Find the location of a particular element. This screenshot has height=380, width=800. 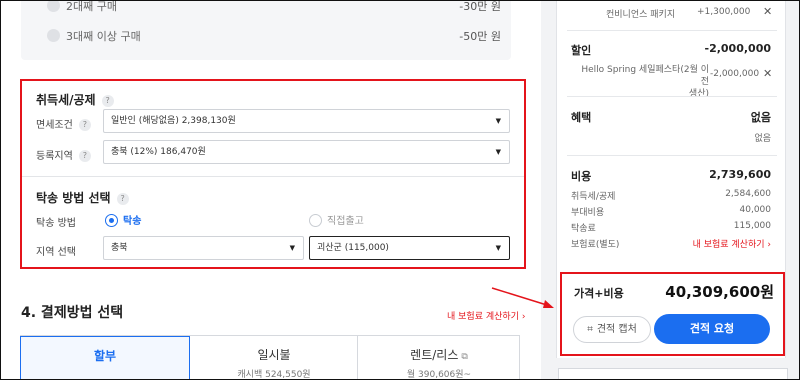

tab-lump-sum: 일시불 캐시백 524,550원 is located at coordinates (274, 358).